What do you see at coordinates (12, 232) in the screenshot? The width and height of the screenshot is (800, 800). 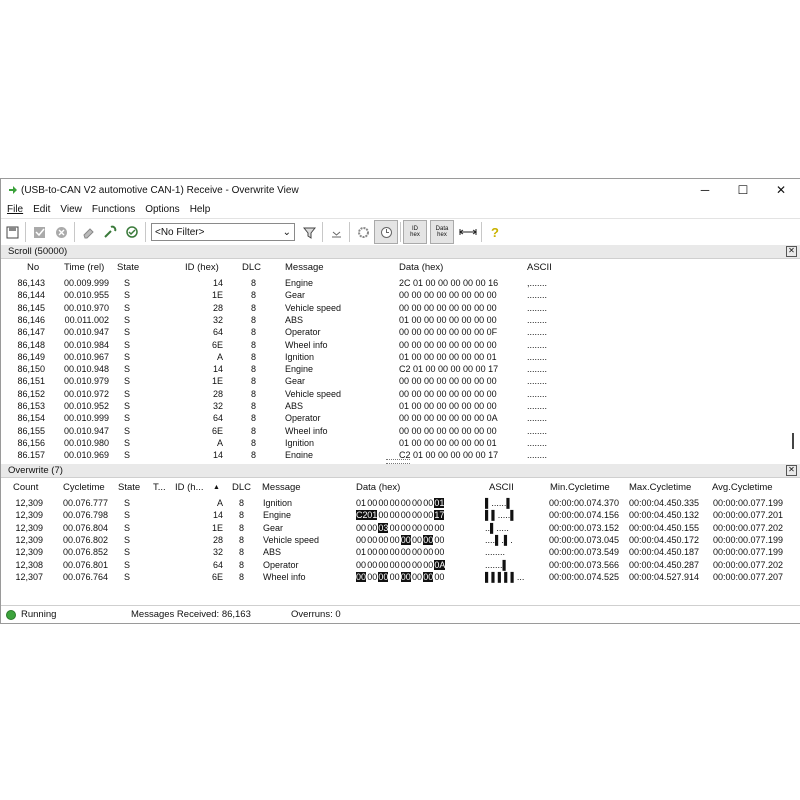 I see `save-button` at bounding box center [12, 232].